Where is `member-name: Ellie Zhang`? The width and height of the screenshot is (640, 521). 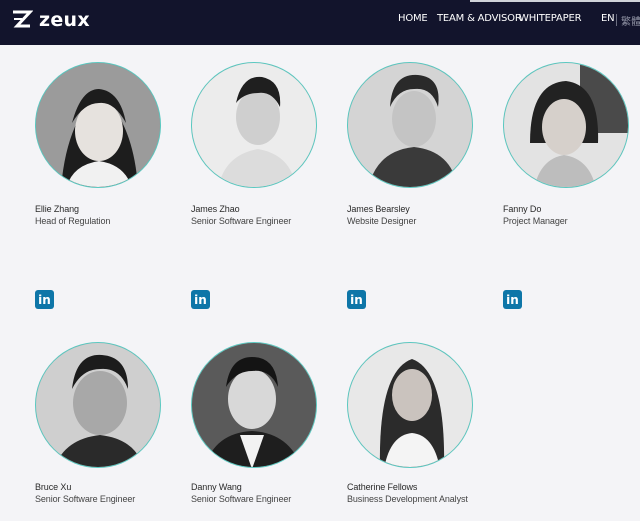 member-name: Ellie Zhang is located at coordinates (57, 209).